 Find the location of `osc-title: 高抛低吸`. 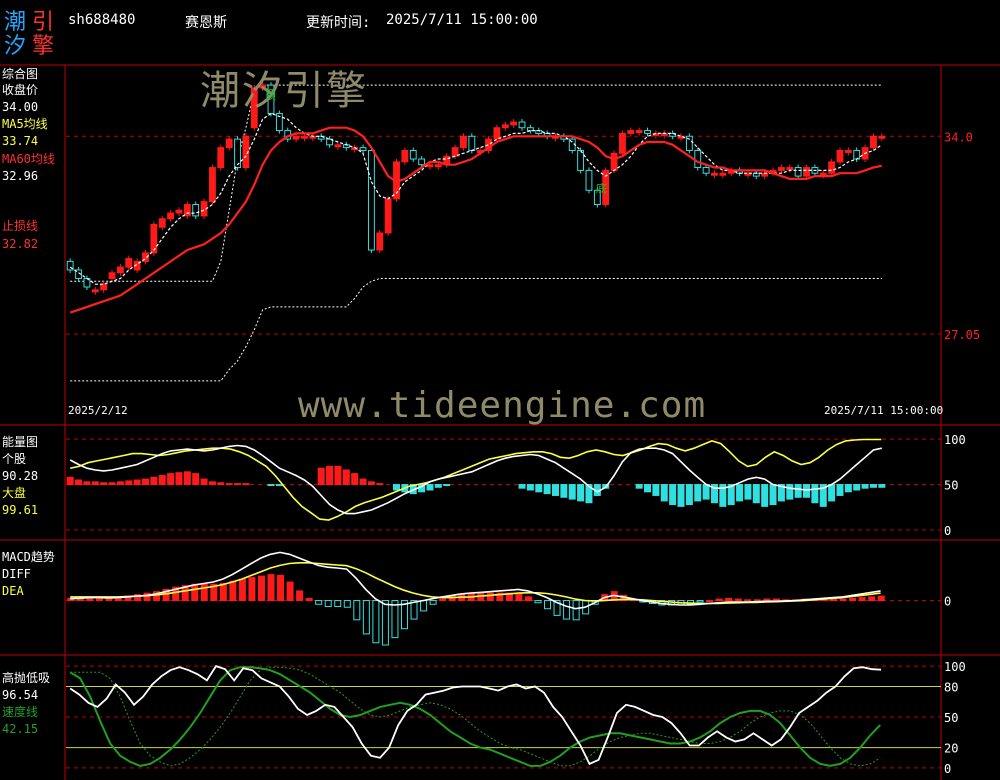

osc-title: 高抛低吸 is located at coordinates (26, 678).